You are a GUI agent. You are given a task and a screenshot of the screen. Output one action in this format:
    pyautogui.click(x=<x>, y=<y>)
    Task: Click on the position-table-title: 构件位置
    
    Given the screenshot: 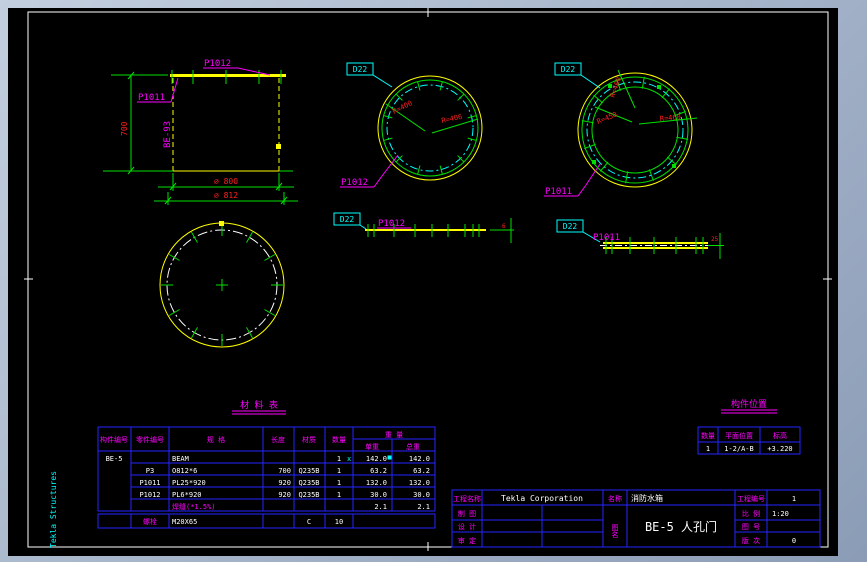 What is the action you would take?
    pyautogui.click(x=749, y=404)
    